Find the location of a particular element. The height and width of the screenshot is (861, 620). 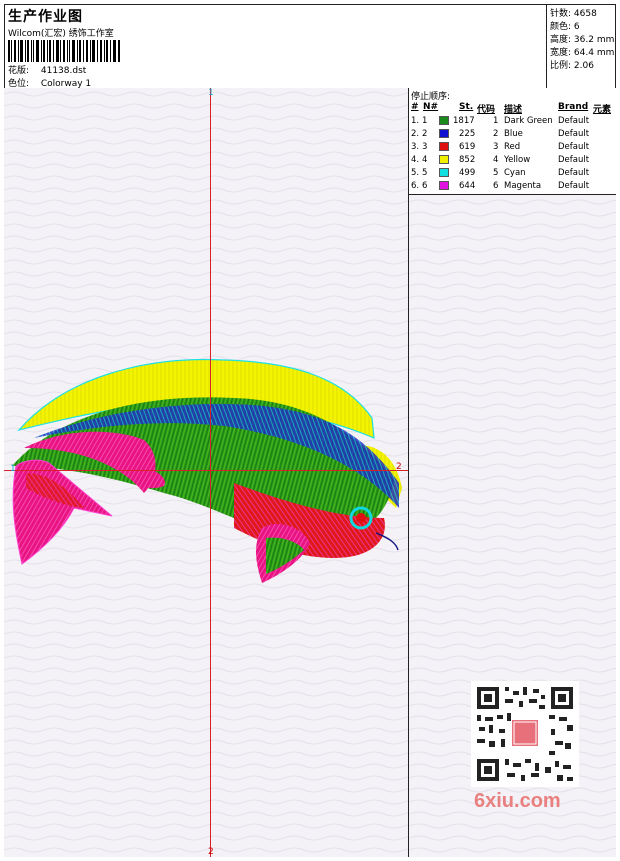

col-header-elem: 元素 is located at coordinates (602, 110).